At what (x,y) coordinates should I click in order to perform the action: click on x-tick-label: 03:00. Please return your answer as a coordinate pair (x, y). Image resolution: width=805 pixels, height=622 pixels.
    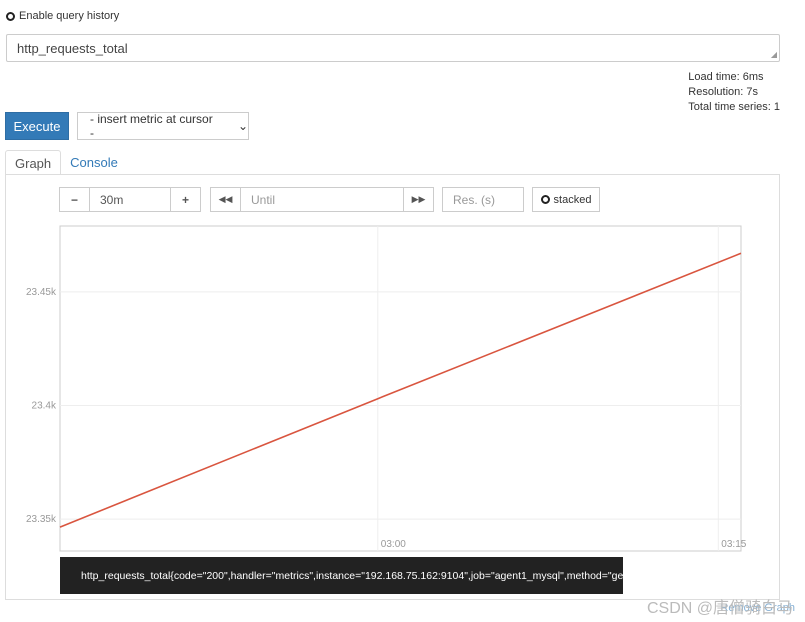
    Looking at the image, I should click on (393, 544).